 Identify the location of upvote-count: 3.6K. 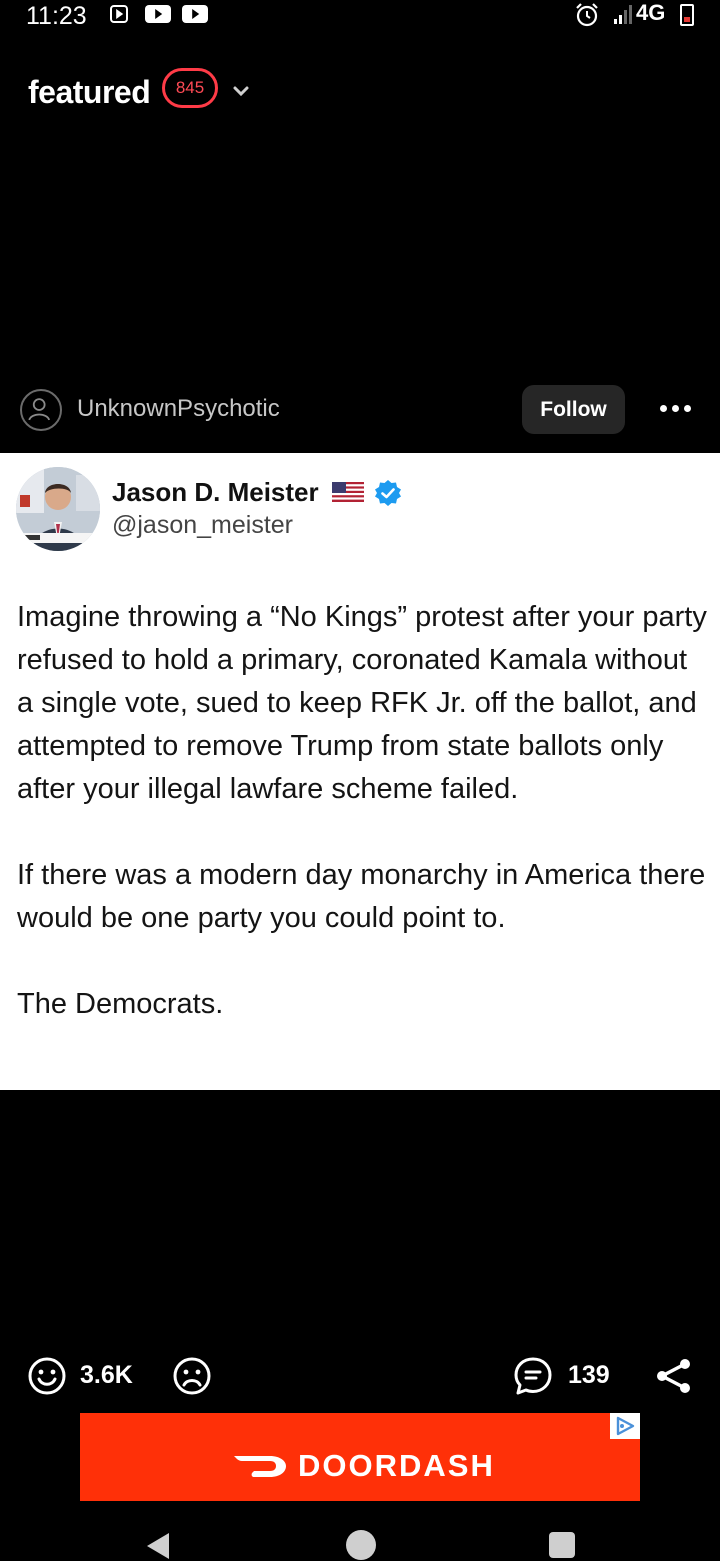
(106, 1375).